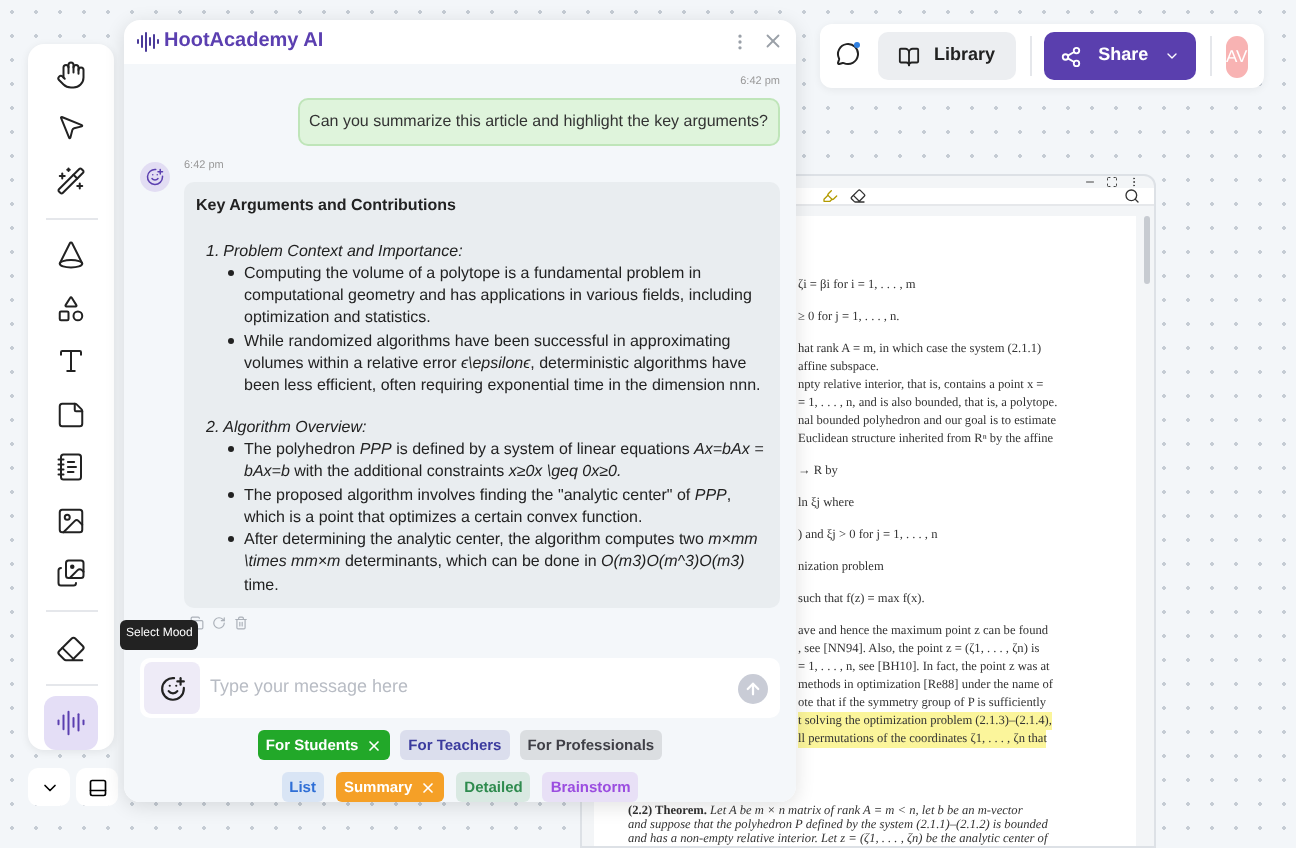 This screenshot has width=1296, height=848. I want to click on dock-button, so click(97, 787).